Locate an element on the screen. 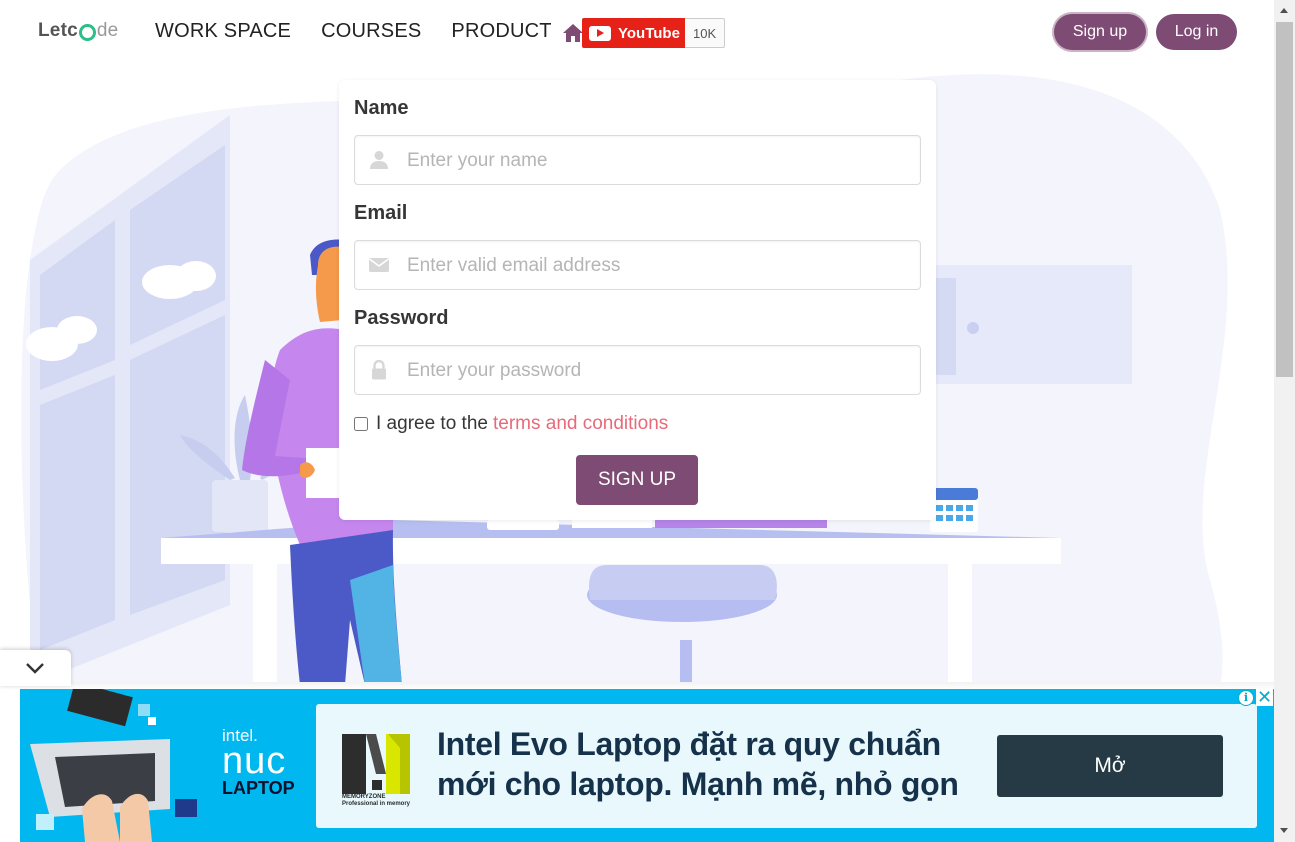  ad-info-icon: i is located at coordinates (1246, 698).